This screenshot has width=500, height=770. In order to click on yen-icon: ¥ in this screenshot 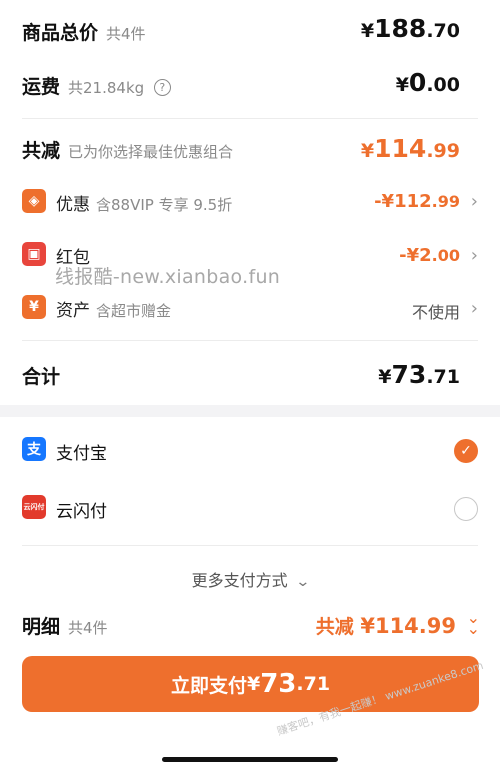, I will do `click(34, 307)`.